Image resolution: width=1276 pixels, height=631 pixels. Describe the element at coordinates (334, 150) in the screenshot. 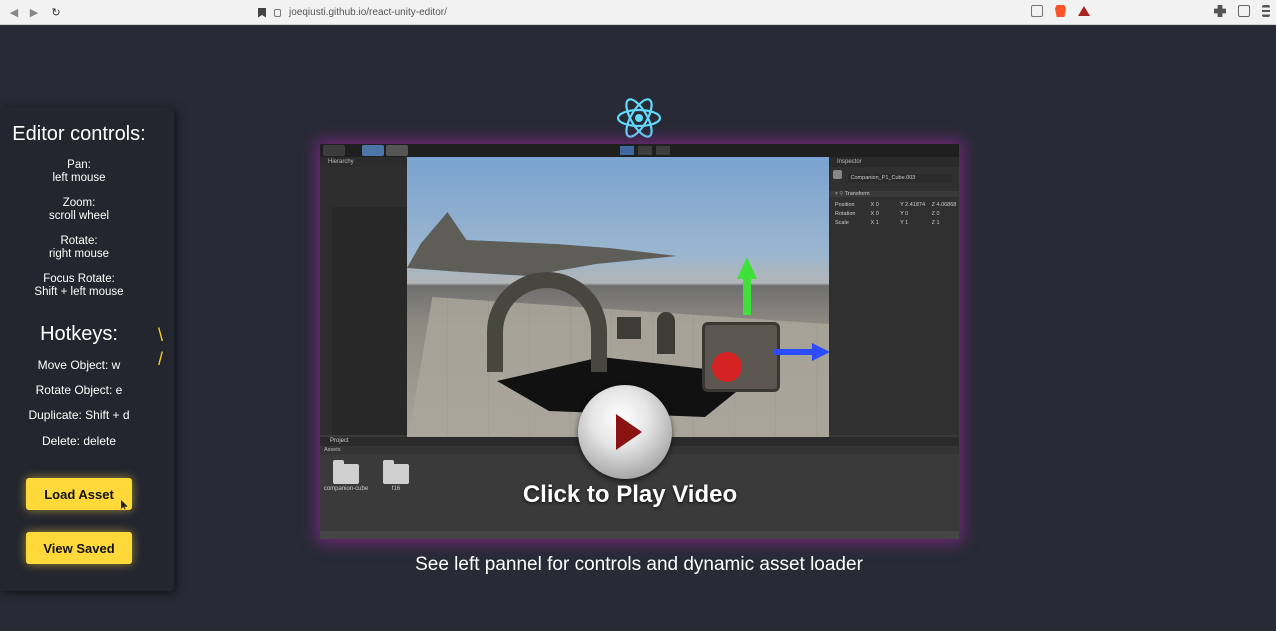

I see `hand-tool-icon` at that location.